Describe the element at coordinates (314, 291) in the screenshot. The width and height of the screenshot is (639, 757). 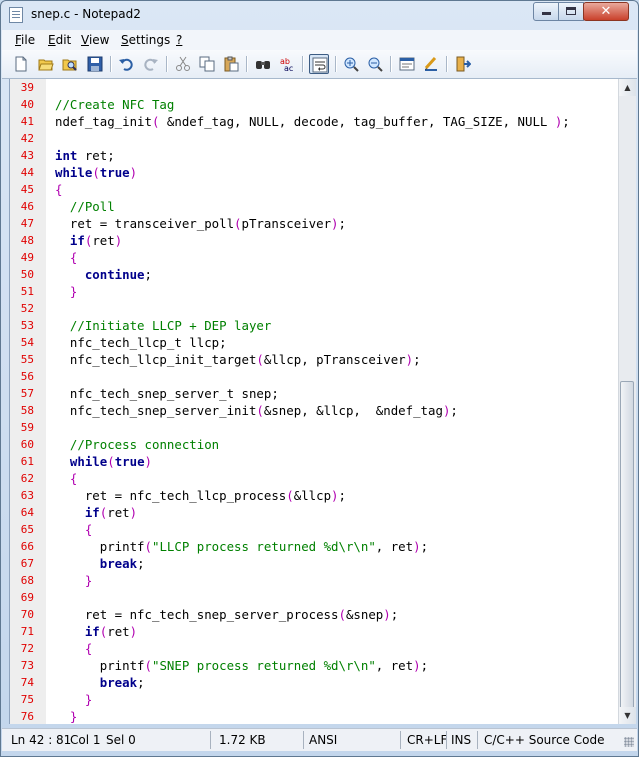
I see `code-line: 51 }` at that location.